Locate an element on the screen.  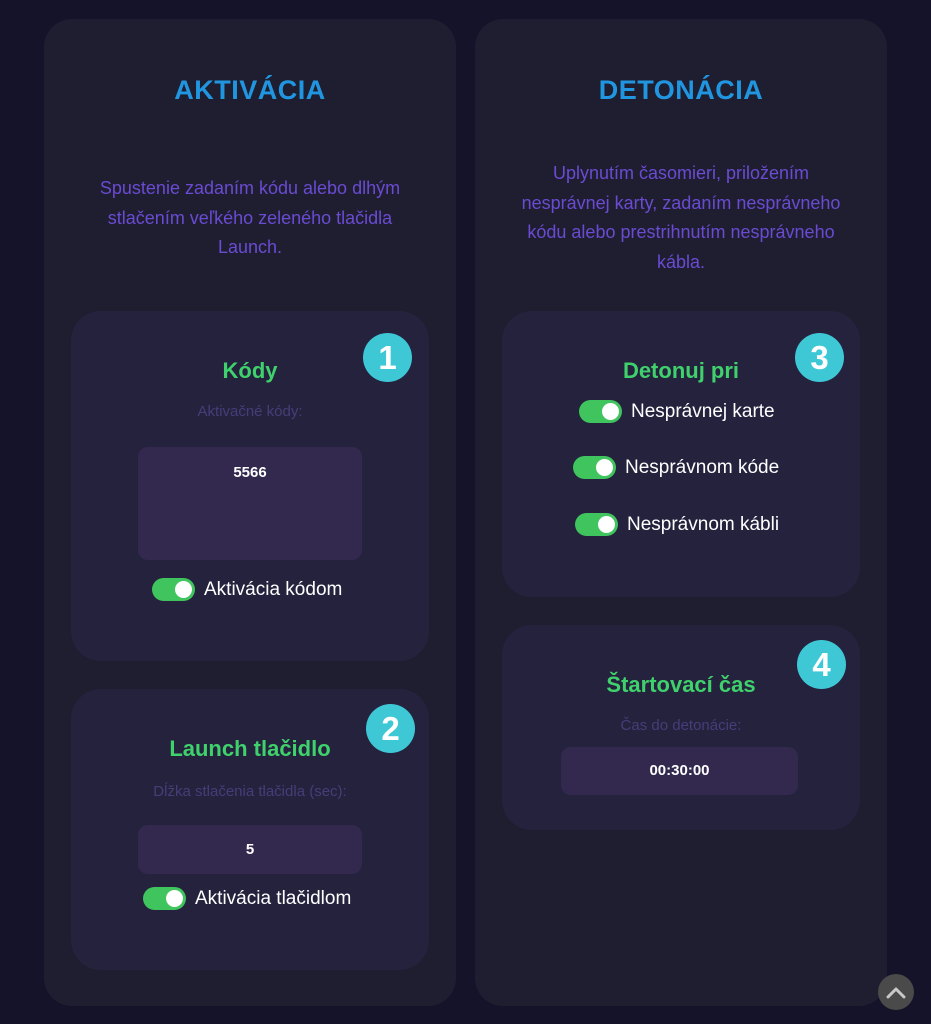
time-to-detonation-input: 00:30:00 is located at coordinates (679, 771).